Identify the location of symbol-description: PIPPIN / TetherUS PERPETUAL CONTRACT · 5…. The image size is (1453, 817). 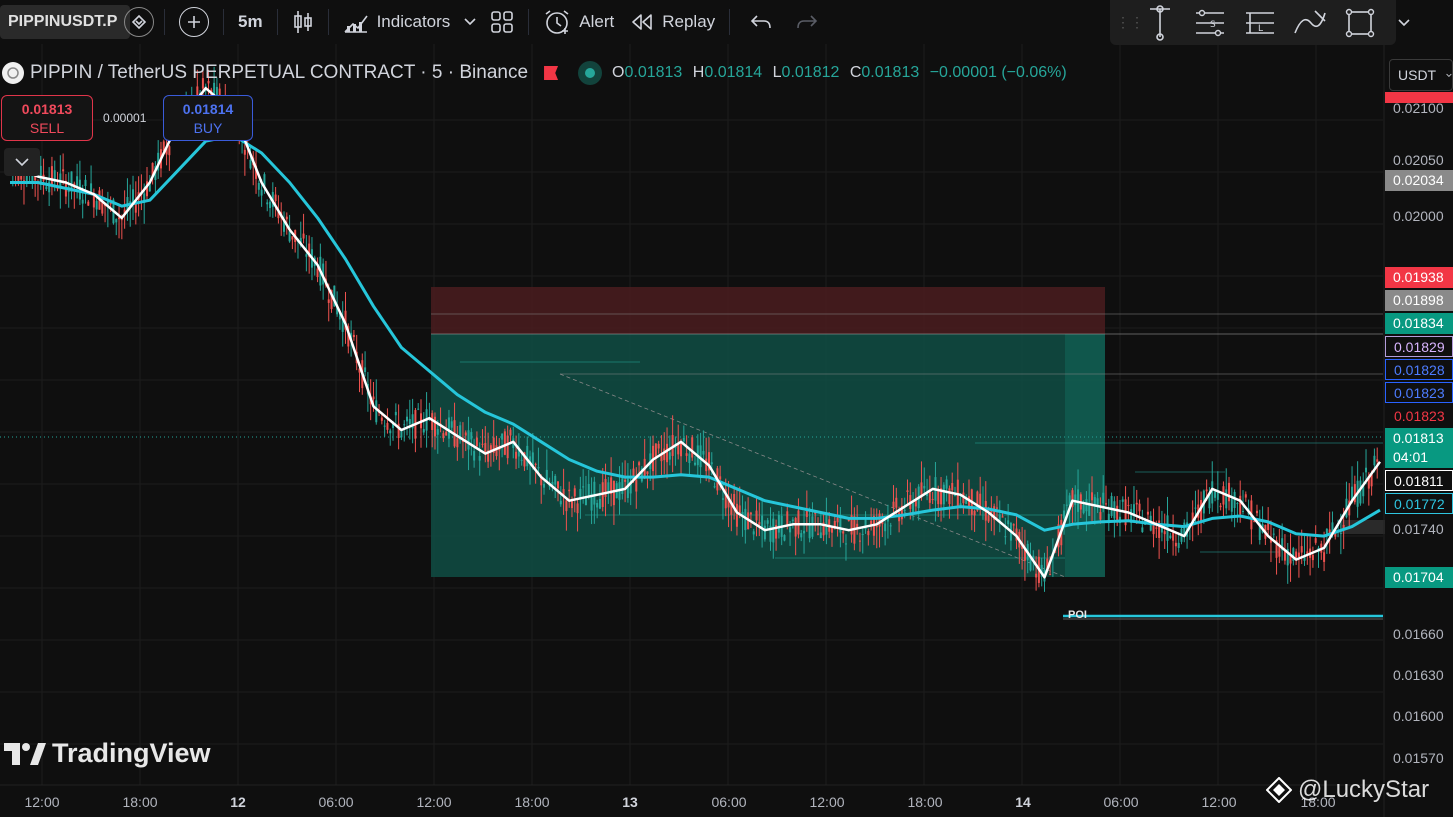
(279, 73).